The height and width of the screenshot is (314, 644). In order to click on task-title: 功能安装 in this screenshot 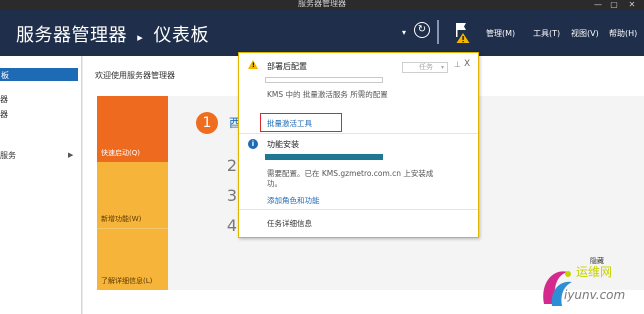, I will do `click(283, 144)`.